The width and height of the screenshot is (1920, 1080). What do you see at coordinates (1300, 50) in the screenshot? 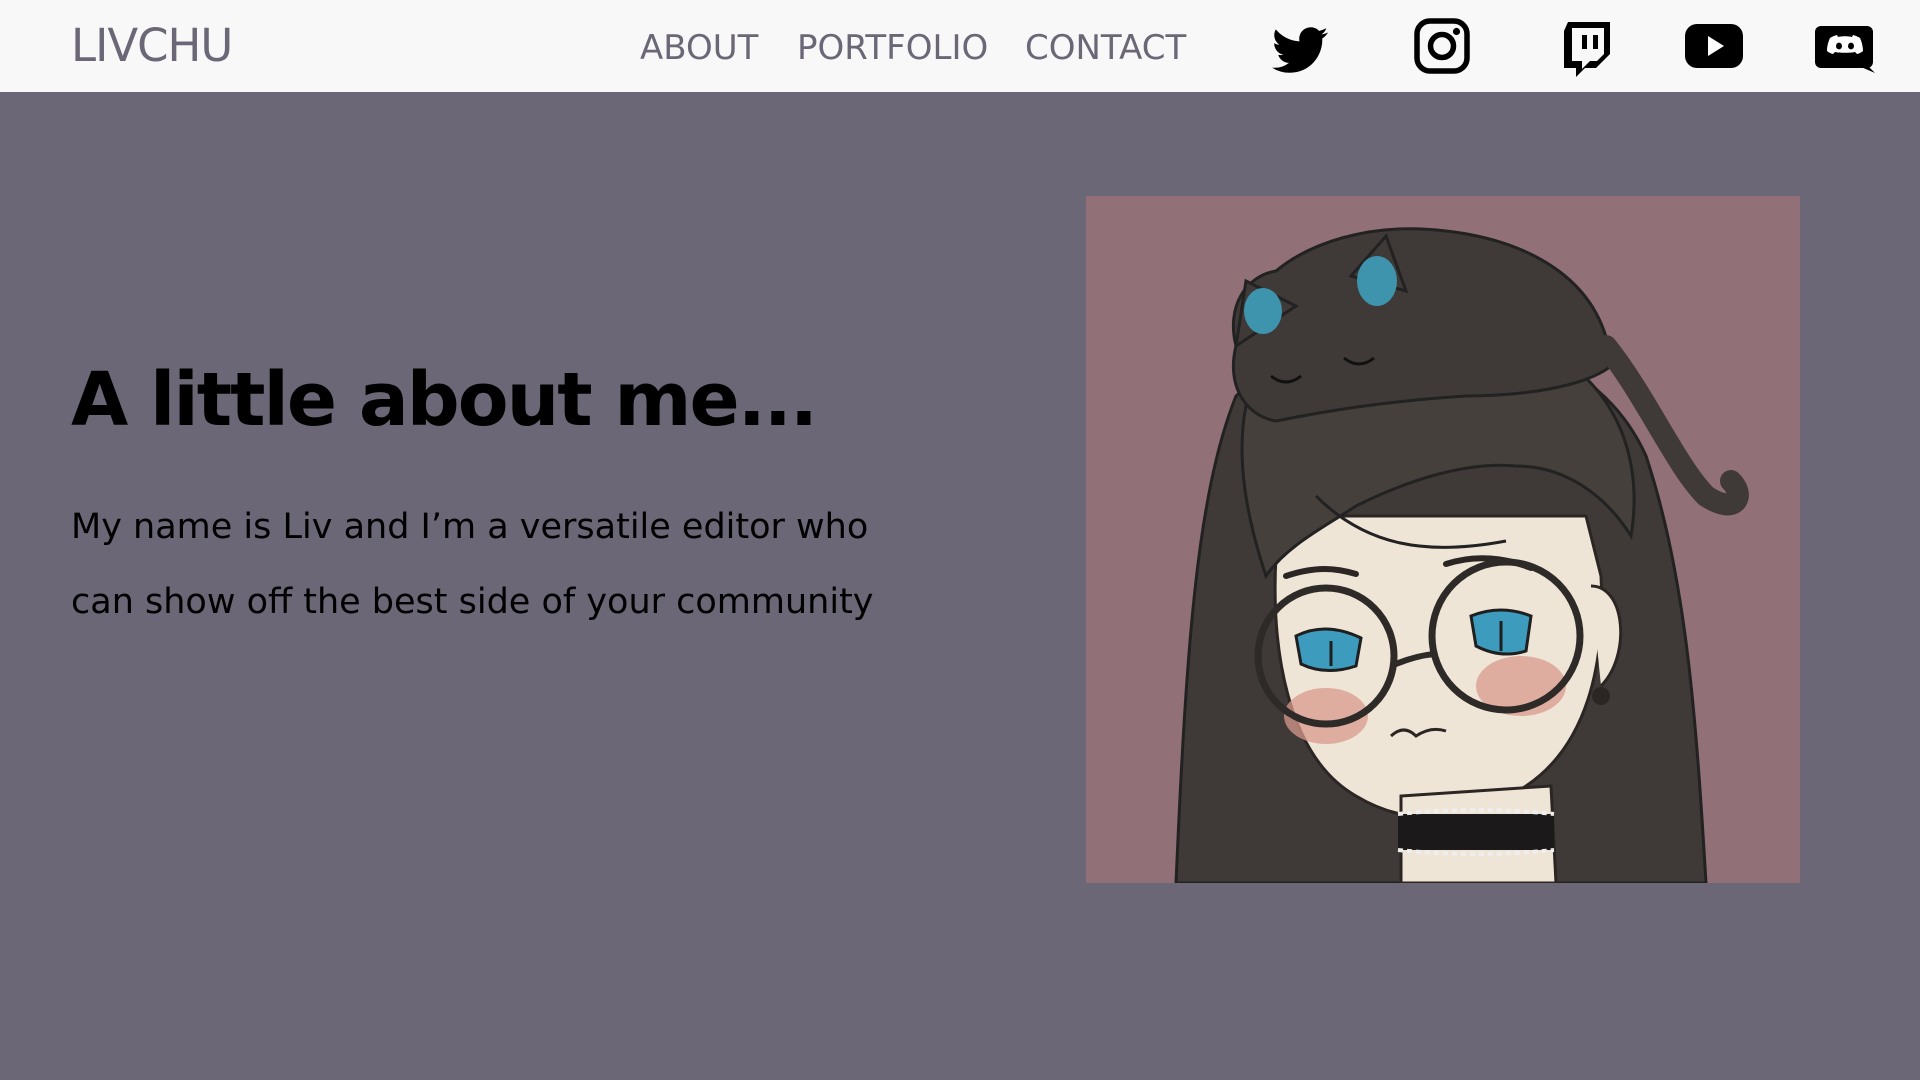
I see `twitter-icon` at bounding box center [1300, 50].